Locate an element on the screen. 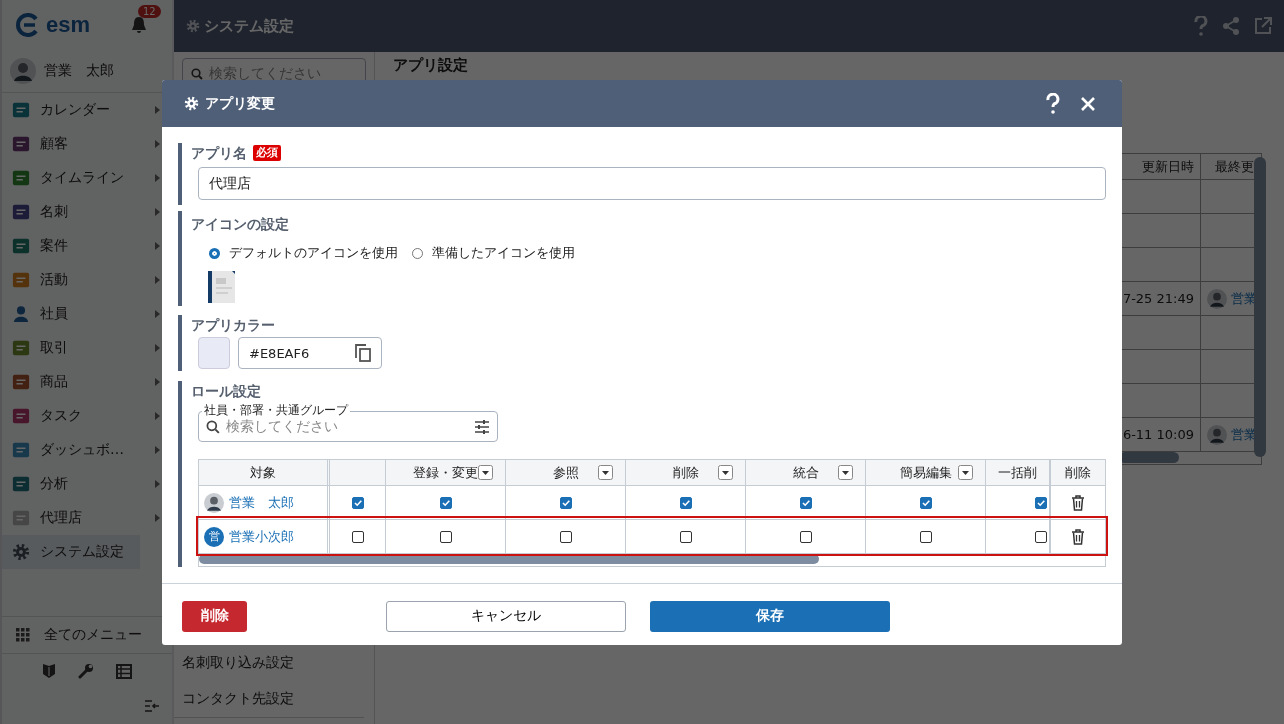  bell-icon is located at coordinates (139, 25).